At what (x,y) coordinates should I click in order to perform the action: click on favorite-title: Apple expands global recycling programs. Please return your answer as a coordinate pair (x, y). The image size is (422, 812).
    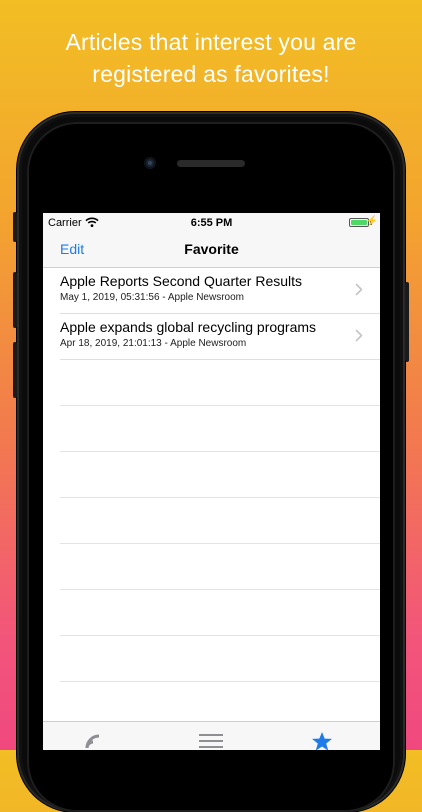
    Looking at the image, I should click on (188, 327).